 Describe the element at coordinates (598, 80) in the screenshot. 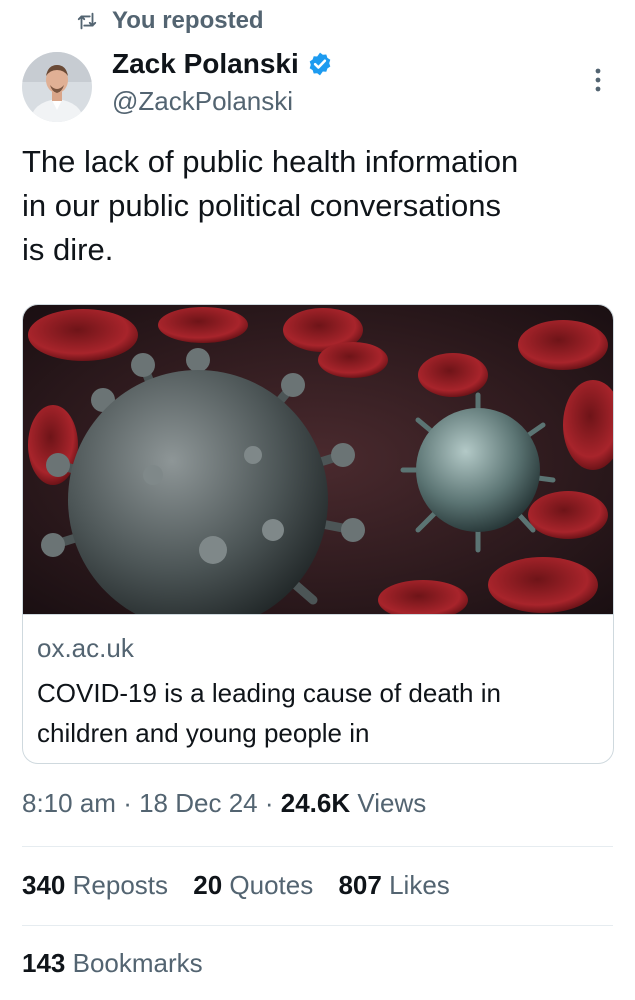

I see `more-options-icon` at that location.